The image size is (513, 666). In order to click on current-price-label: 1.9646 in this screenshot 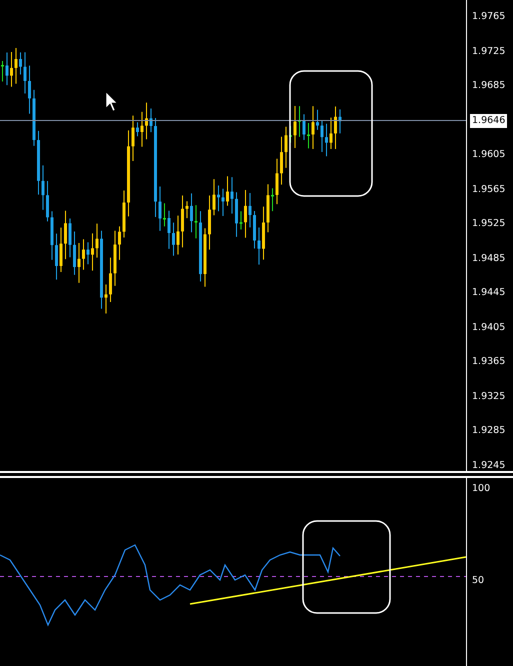, I will do `click(489, 121)`.